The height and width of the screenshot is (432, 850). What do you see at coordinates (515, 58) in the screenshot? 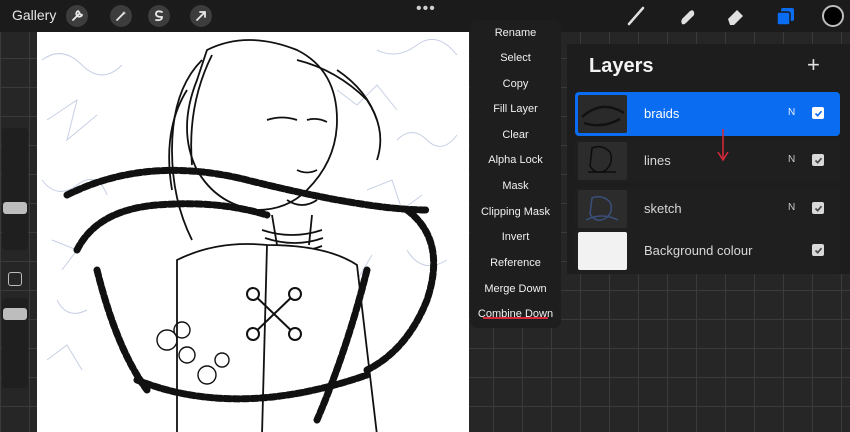
I see `menu-item-select: Select` at bounding box center [515, 58].